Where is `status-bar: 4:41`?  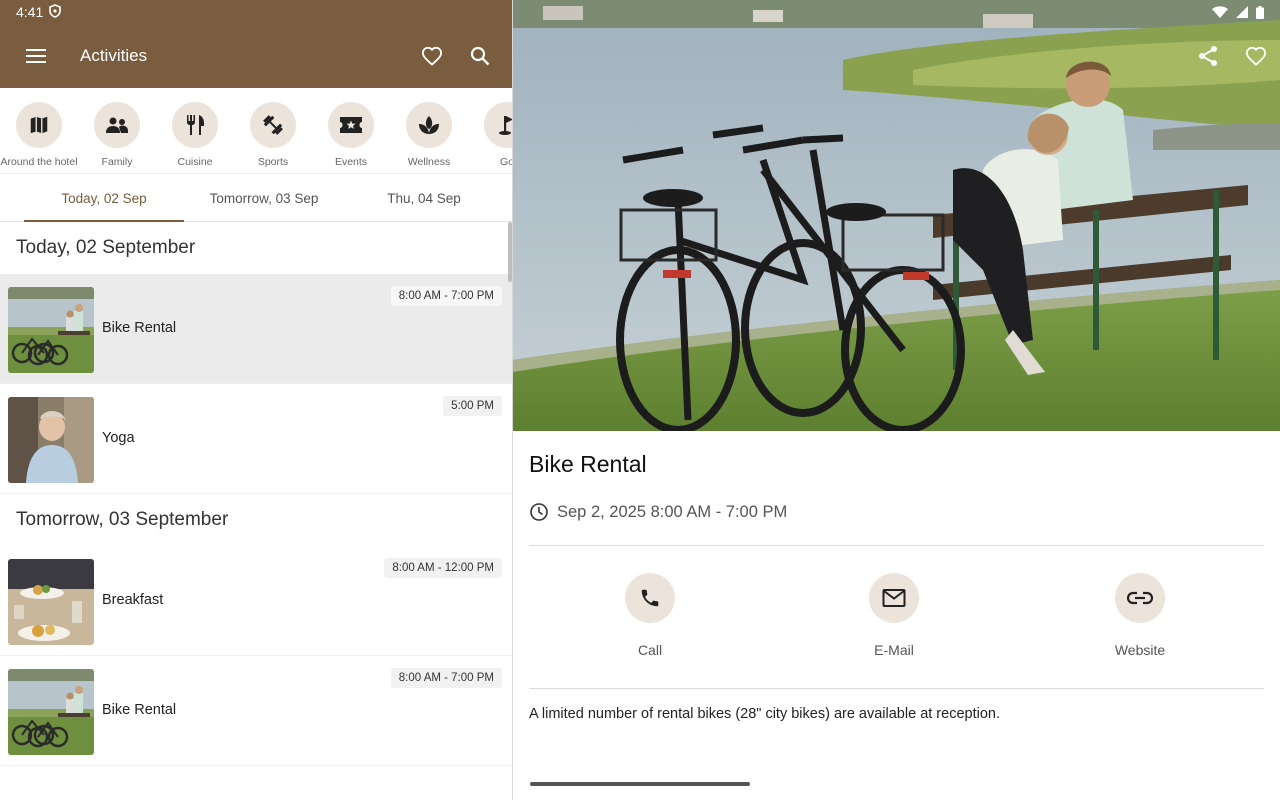
status-bar: 4:41 is located at coordinates (39, 12).